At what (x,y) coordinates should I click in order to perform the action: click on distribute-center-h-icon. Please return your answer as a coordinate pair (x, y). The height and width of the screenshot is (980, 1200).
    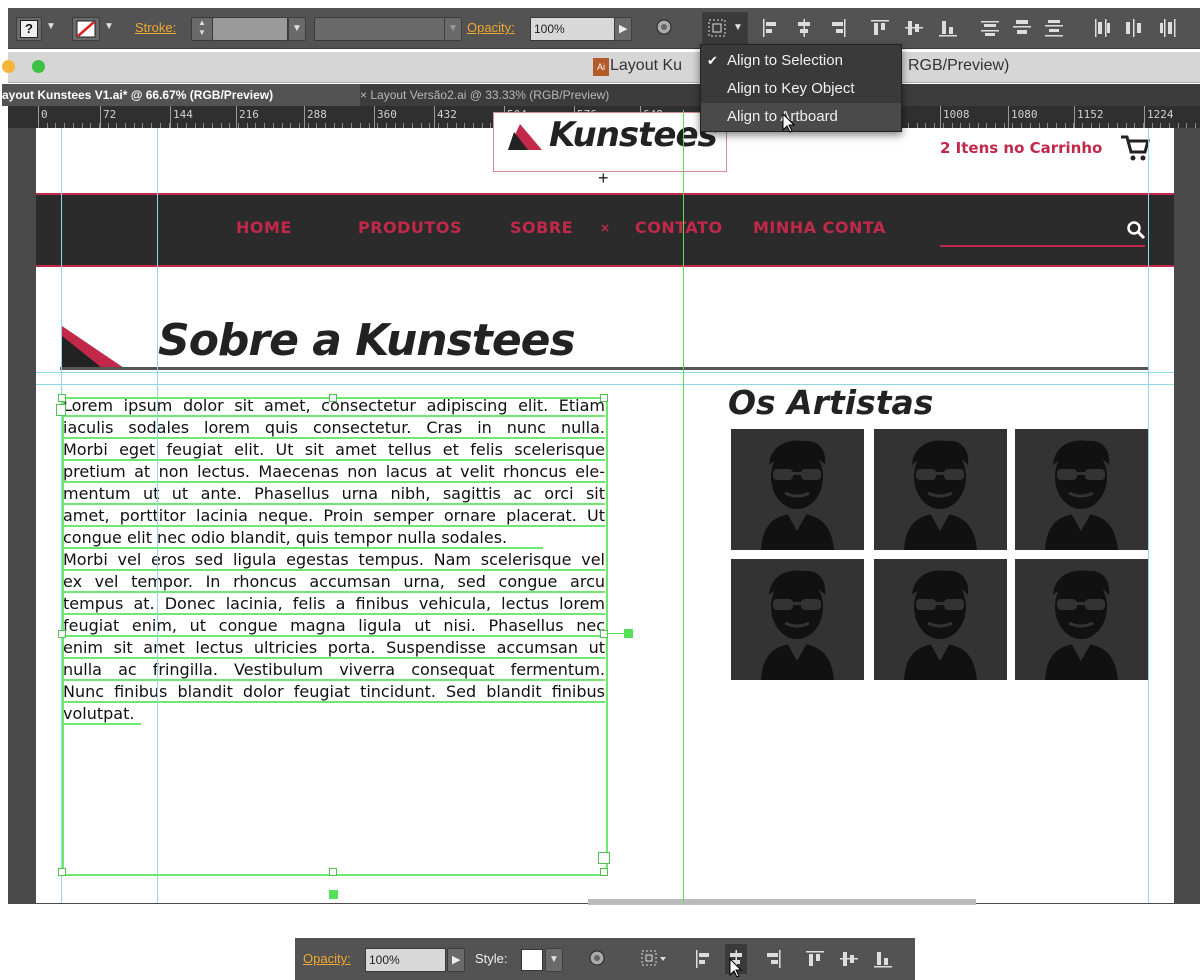
    Looking at the image, I should click on (1134, 31).